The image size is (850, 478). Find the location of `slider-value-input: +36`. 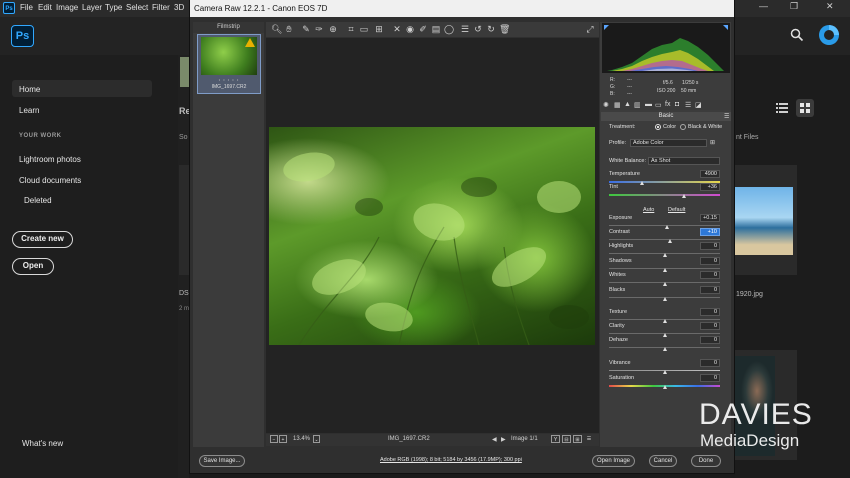

slider-value-input: +36 is located at coordinates (710, 187).